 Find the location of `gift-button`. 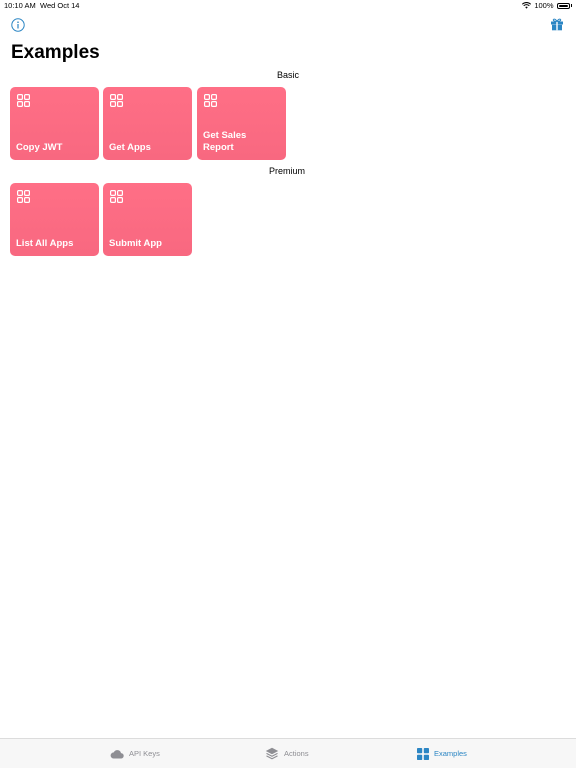

gift-button is located at coordinates (557, 24).